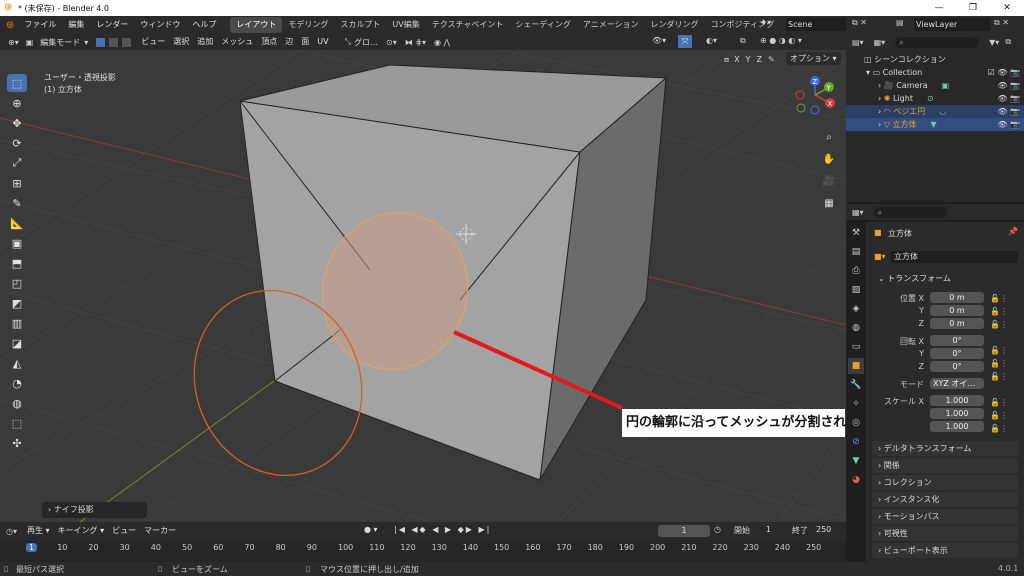 This screenshot has width=1024, height=576. I want to click on properties-editor-icon: ▦▾, so click(858, 212).